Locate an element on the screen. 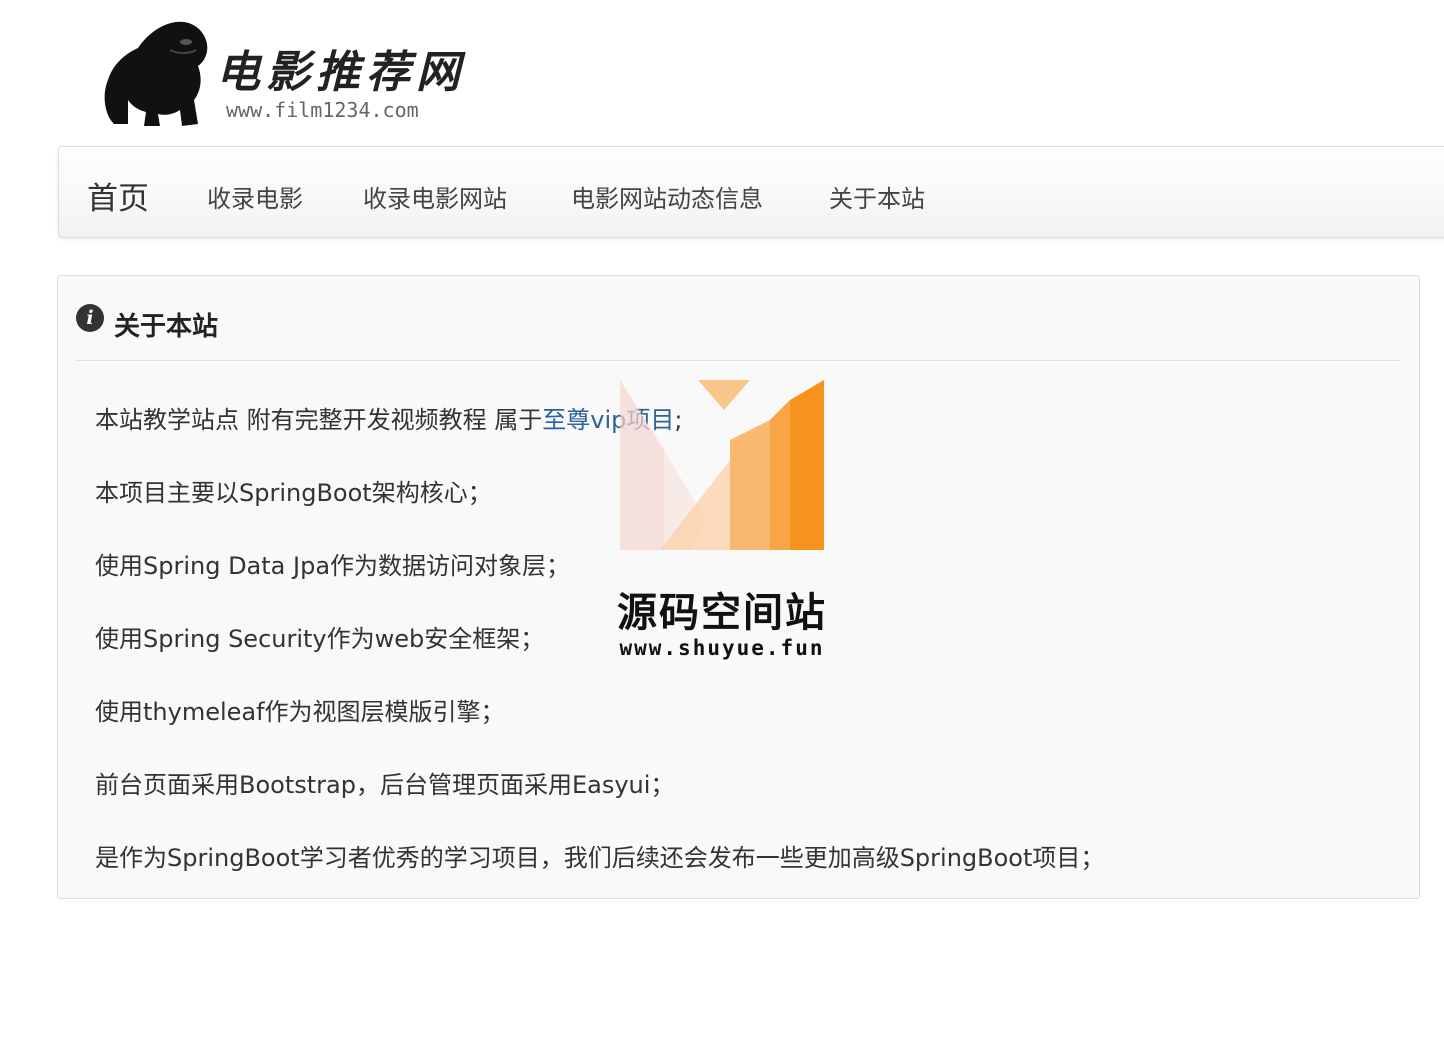 This screenshot has width=1444, height=1044. info-icon: i is located at coordinates (90, 318).